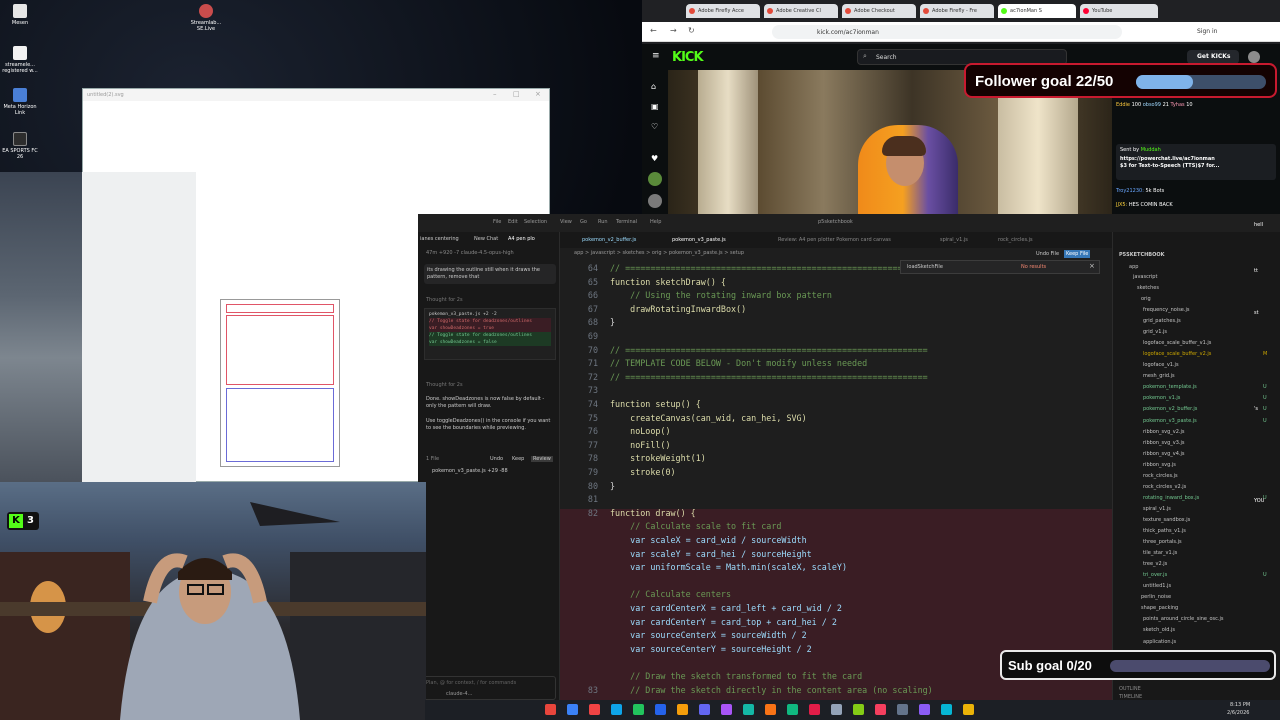 The image size is (1280, 720). I want to click on code-line: var scaleY = card_hei / sourceHeight, so click(711, 555).